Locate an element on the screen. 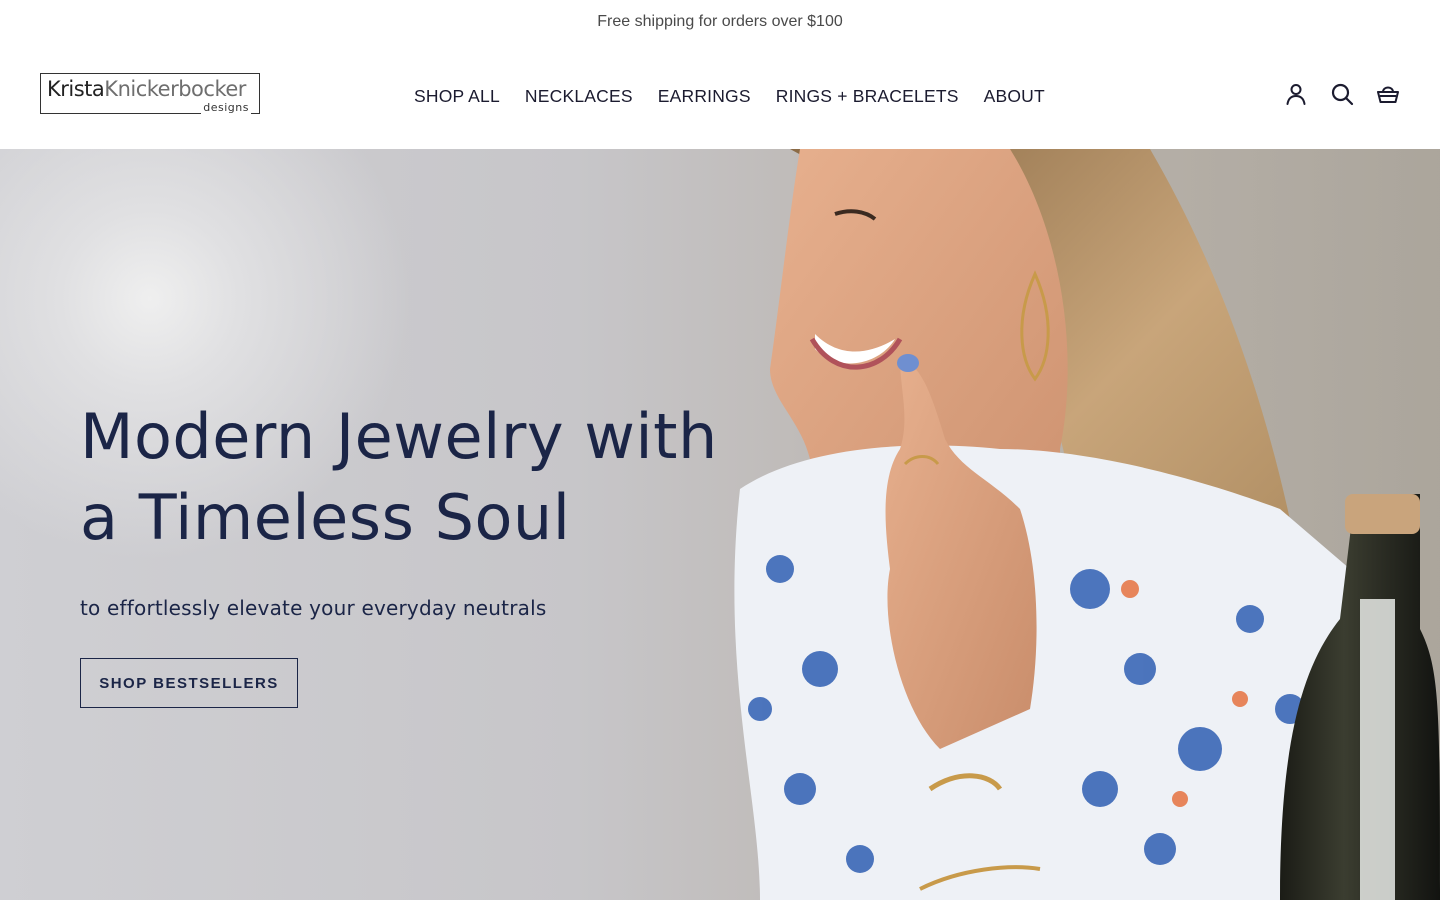  nav-rings-bracelets: RINGS + BRACELETS is located at coordinates (867, 96).